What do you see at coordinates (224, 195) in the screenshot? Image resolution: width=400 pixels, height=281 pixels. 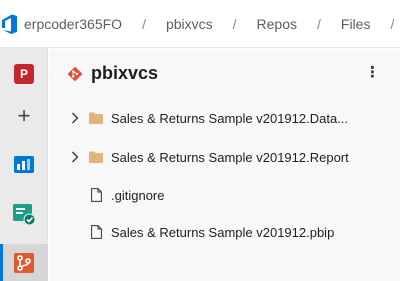 I see `tree-row-file: .gitignore` at bounding box center [224, 195].